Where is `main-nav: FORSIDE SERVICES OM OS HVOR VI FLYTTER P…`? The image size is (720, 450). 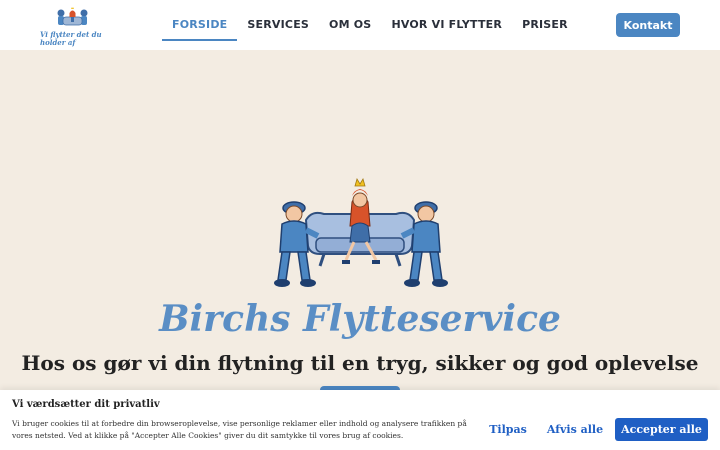 main-nav: FORSIDE SERVICES OM OS HVOR VI FLYTTER P… is located at coordinates (370, 26).